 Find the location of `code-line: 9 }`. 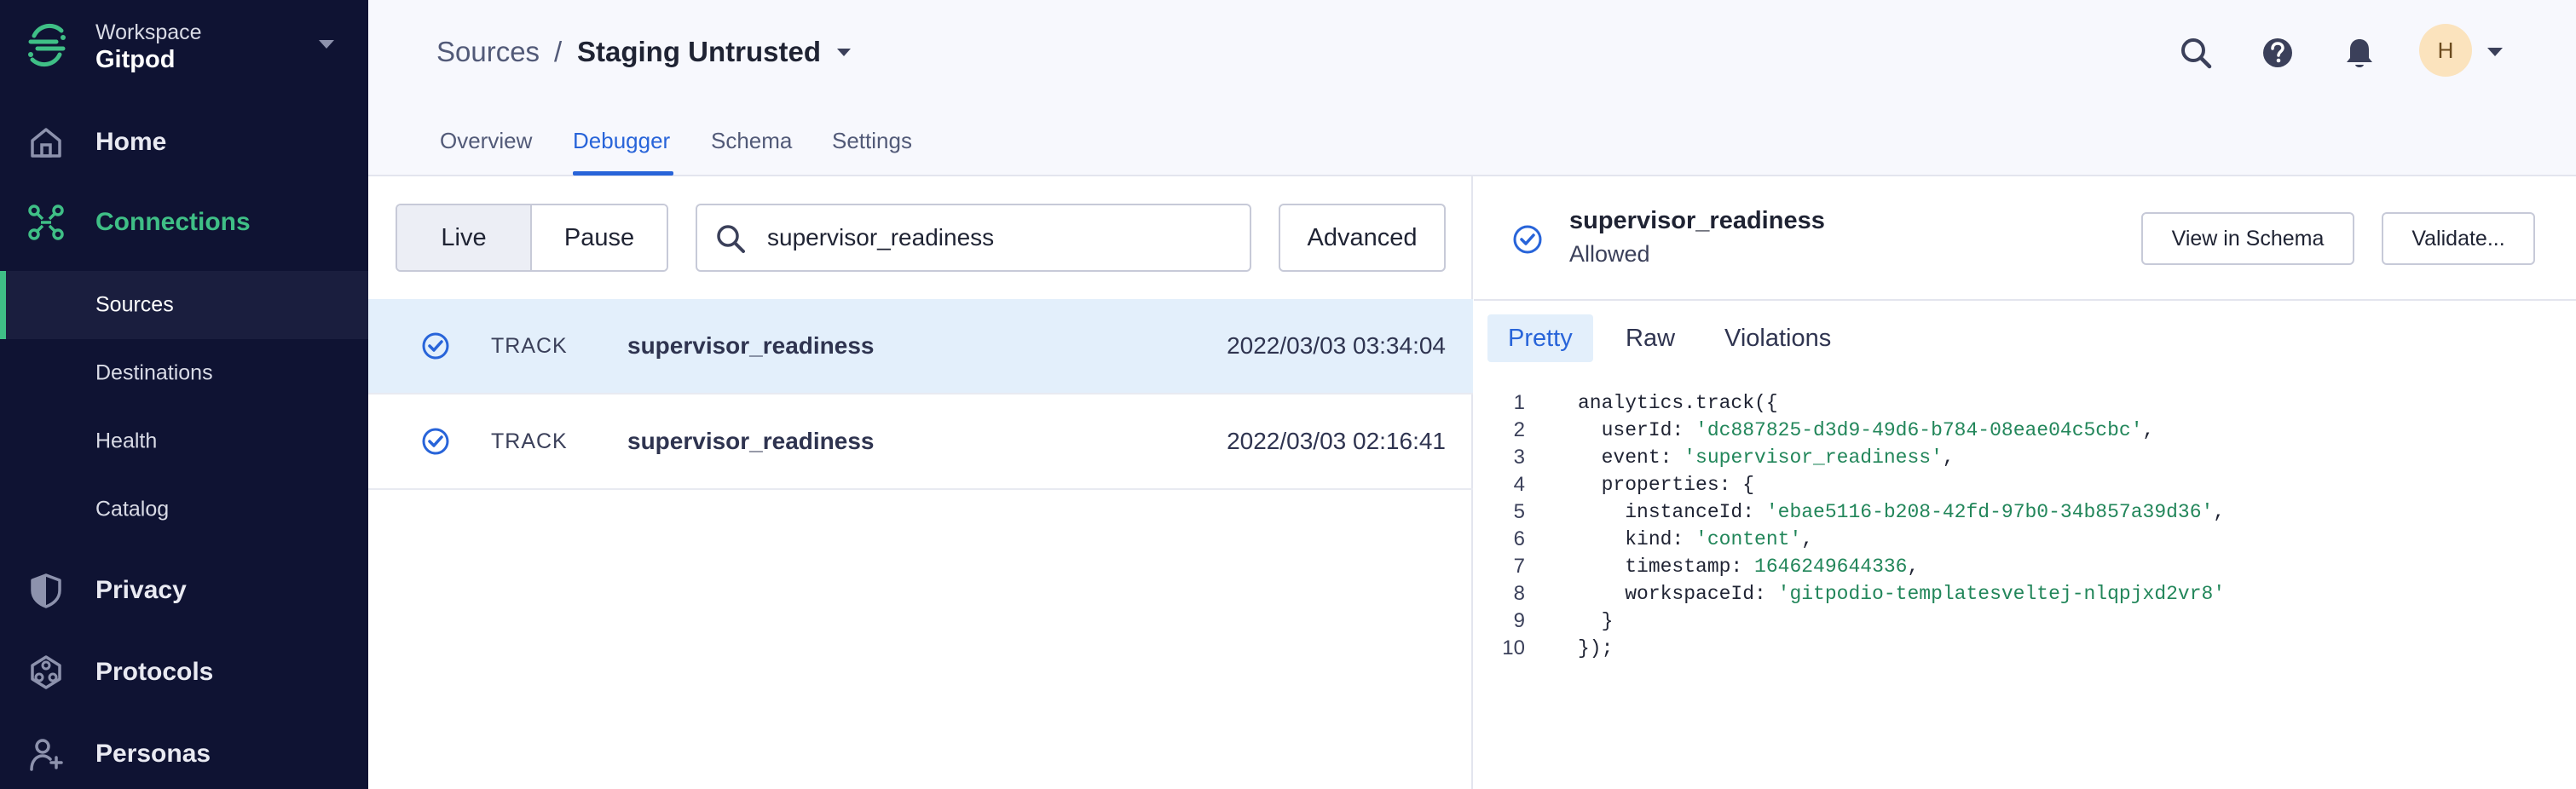

code-line: 9 } is located at coordinates (2025, 621).